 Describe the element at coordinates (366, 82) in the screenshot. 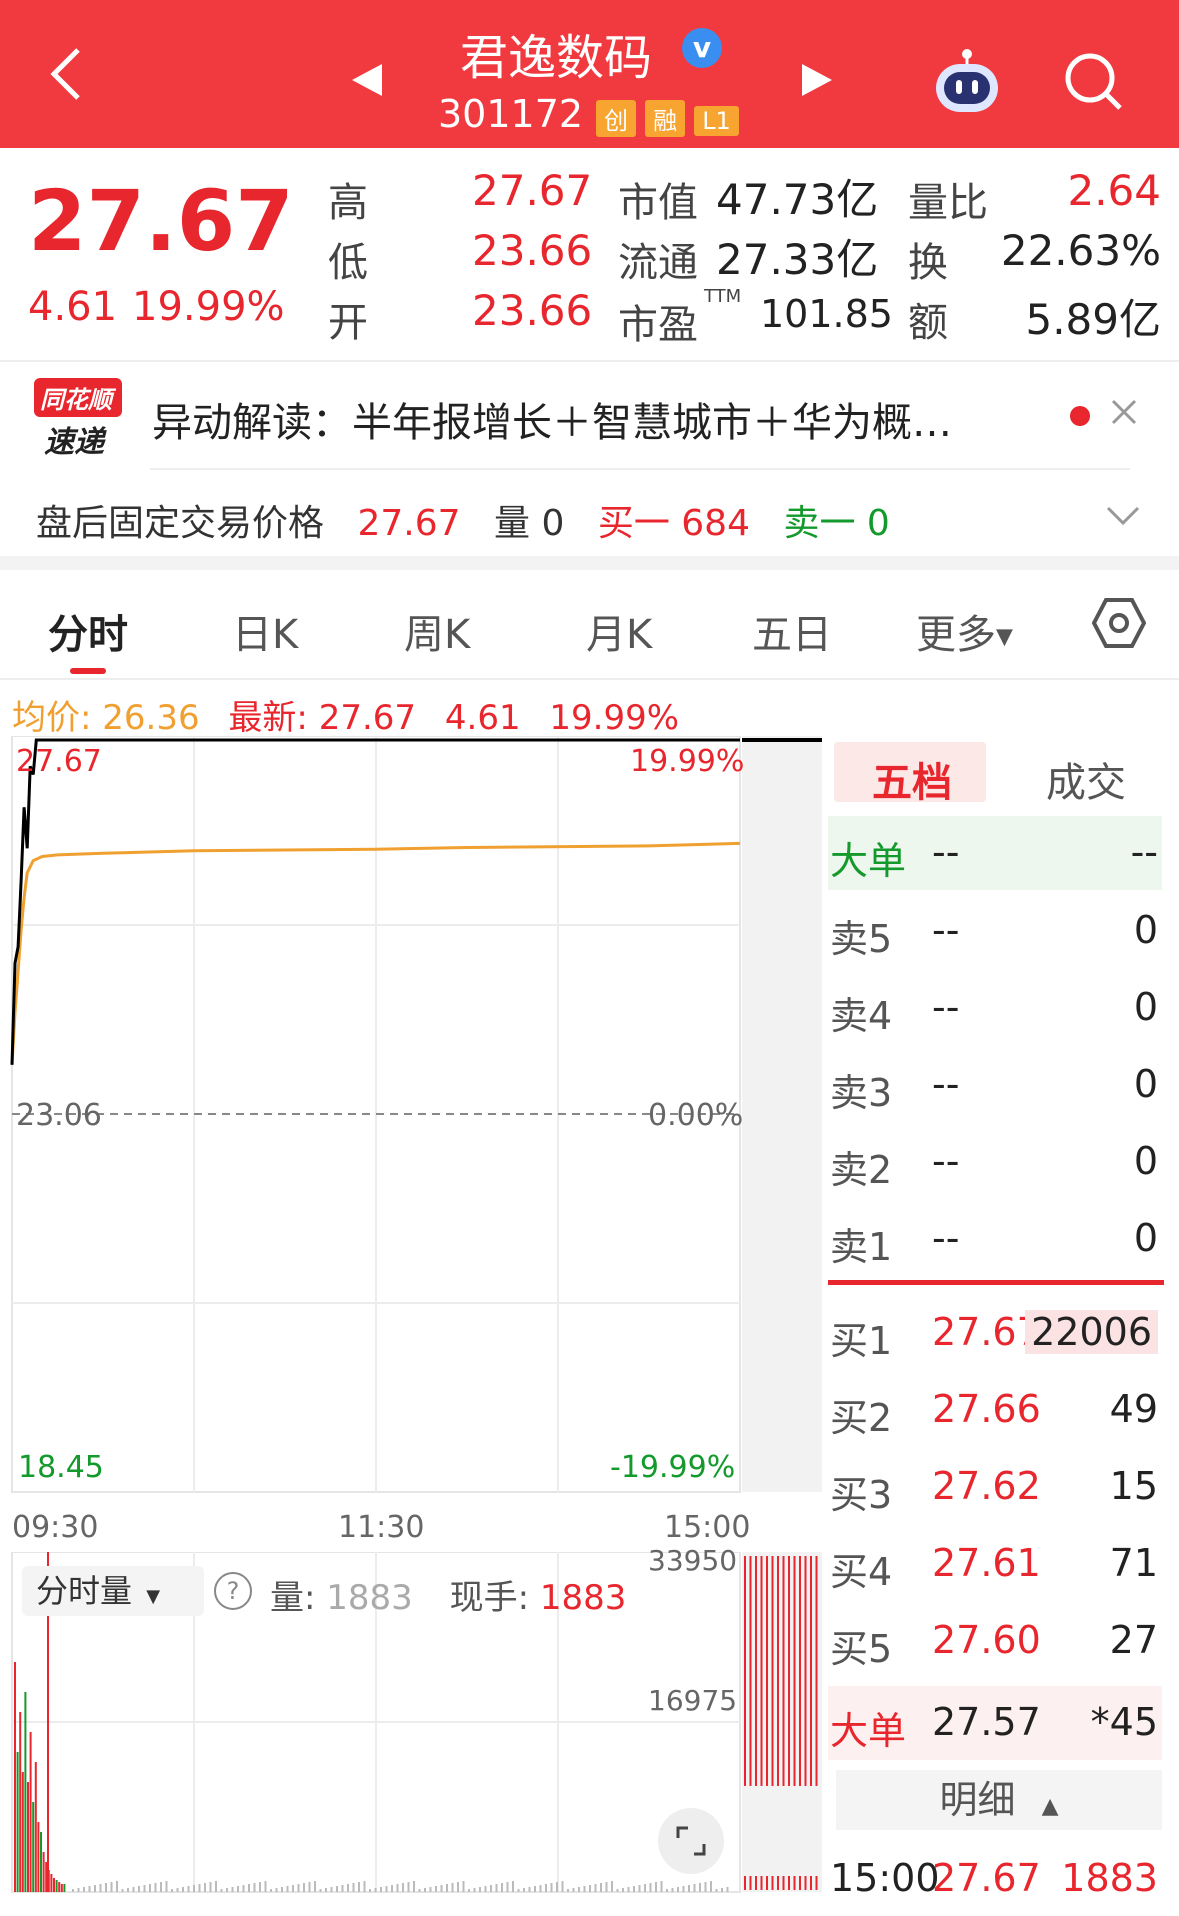

I see `prev-stock-icon` at that location.